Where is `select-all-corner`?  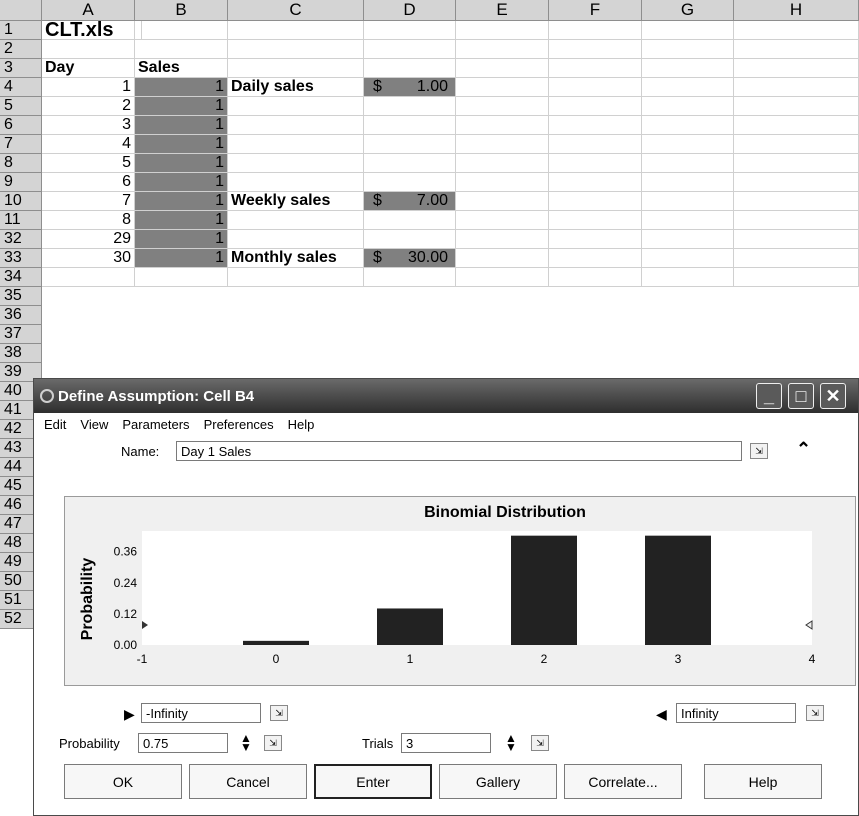
select-all-corner is located at coordinates (21, 10).